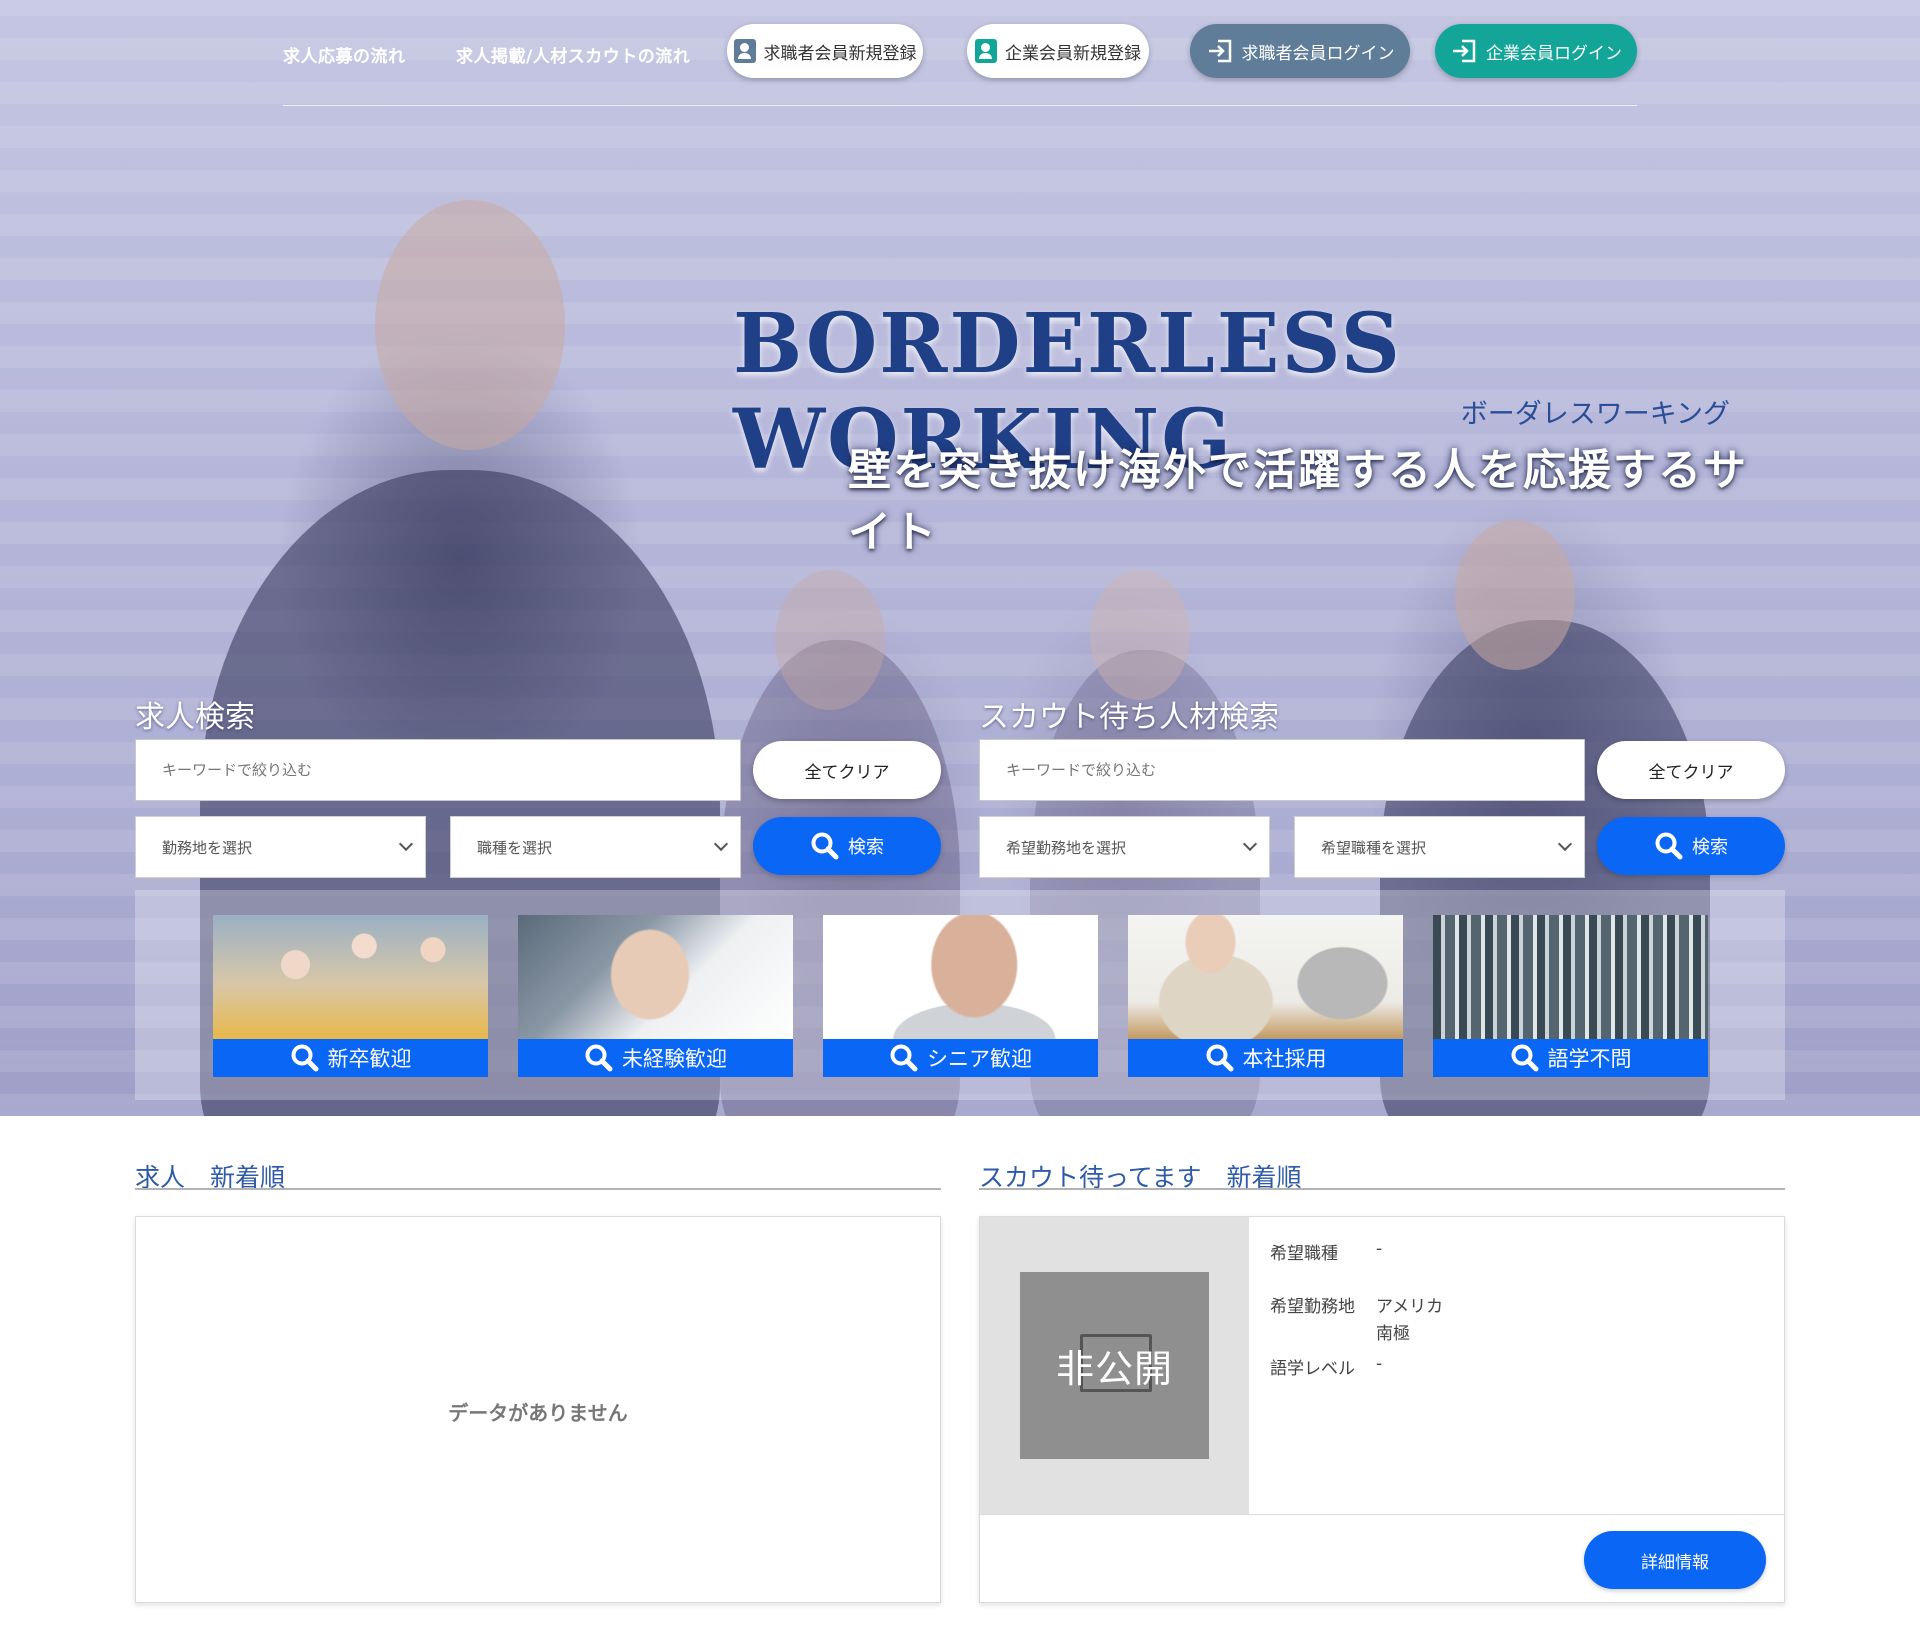  Describe the element at coordinates (1379, 1364) in the screenshot. I see `language-value: -` at that location.